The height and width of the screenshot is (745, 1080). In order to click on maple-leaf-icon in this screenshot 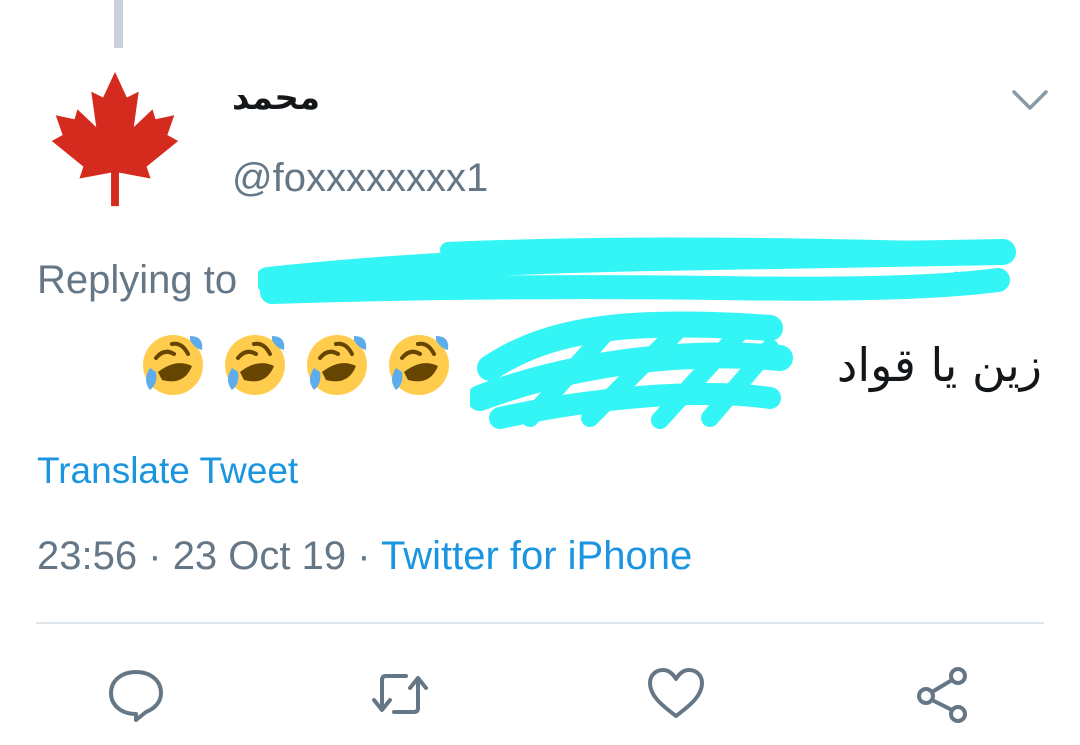, I will do `click(115, 139)`.